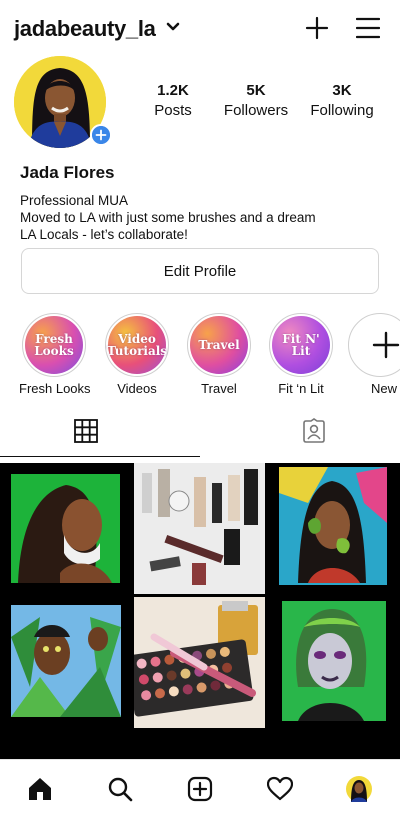 The image size is (400, 820). What do you see at coordinates (65, 662) in the screenshot?
I see `post-carnival-feathers` at bounding box center [65, 662].